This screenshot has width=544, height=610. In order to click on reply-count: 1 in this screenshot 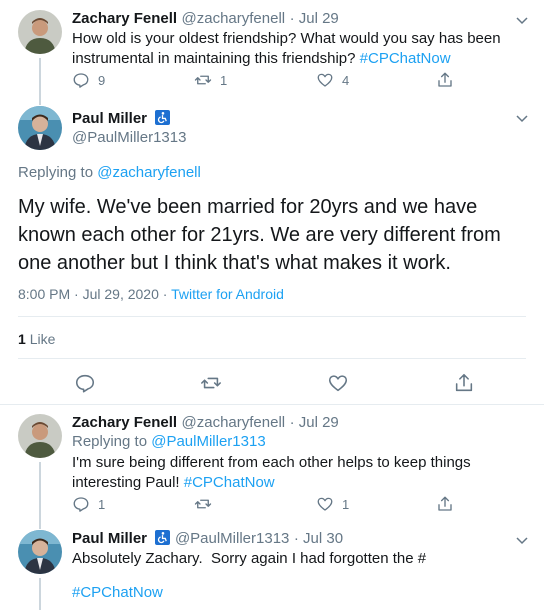, I will do `click(102, 504)`.